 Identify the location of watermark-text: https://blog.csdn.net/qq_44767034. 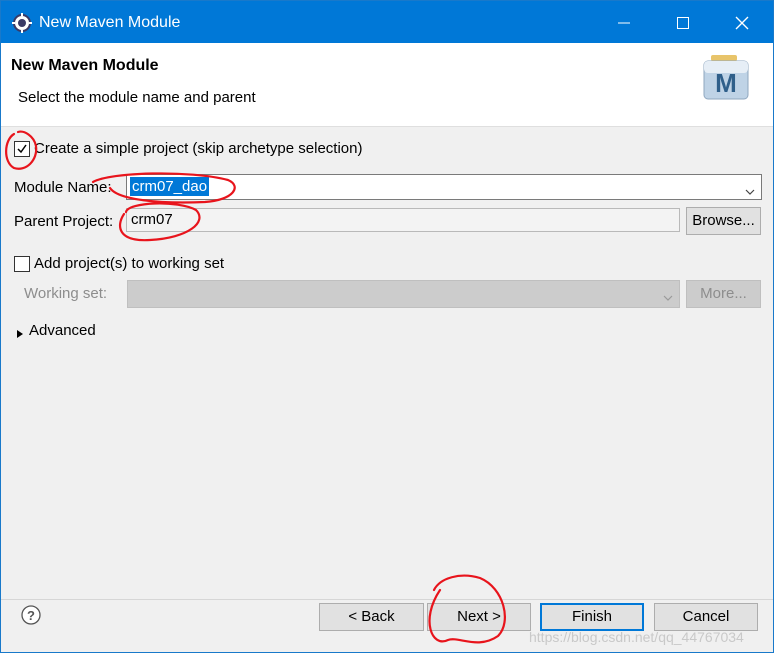
(636, 637).